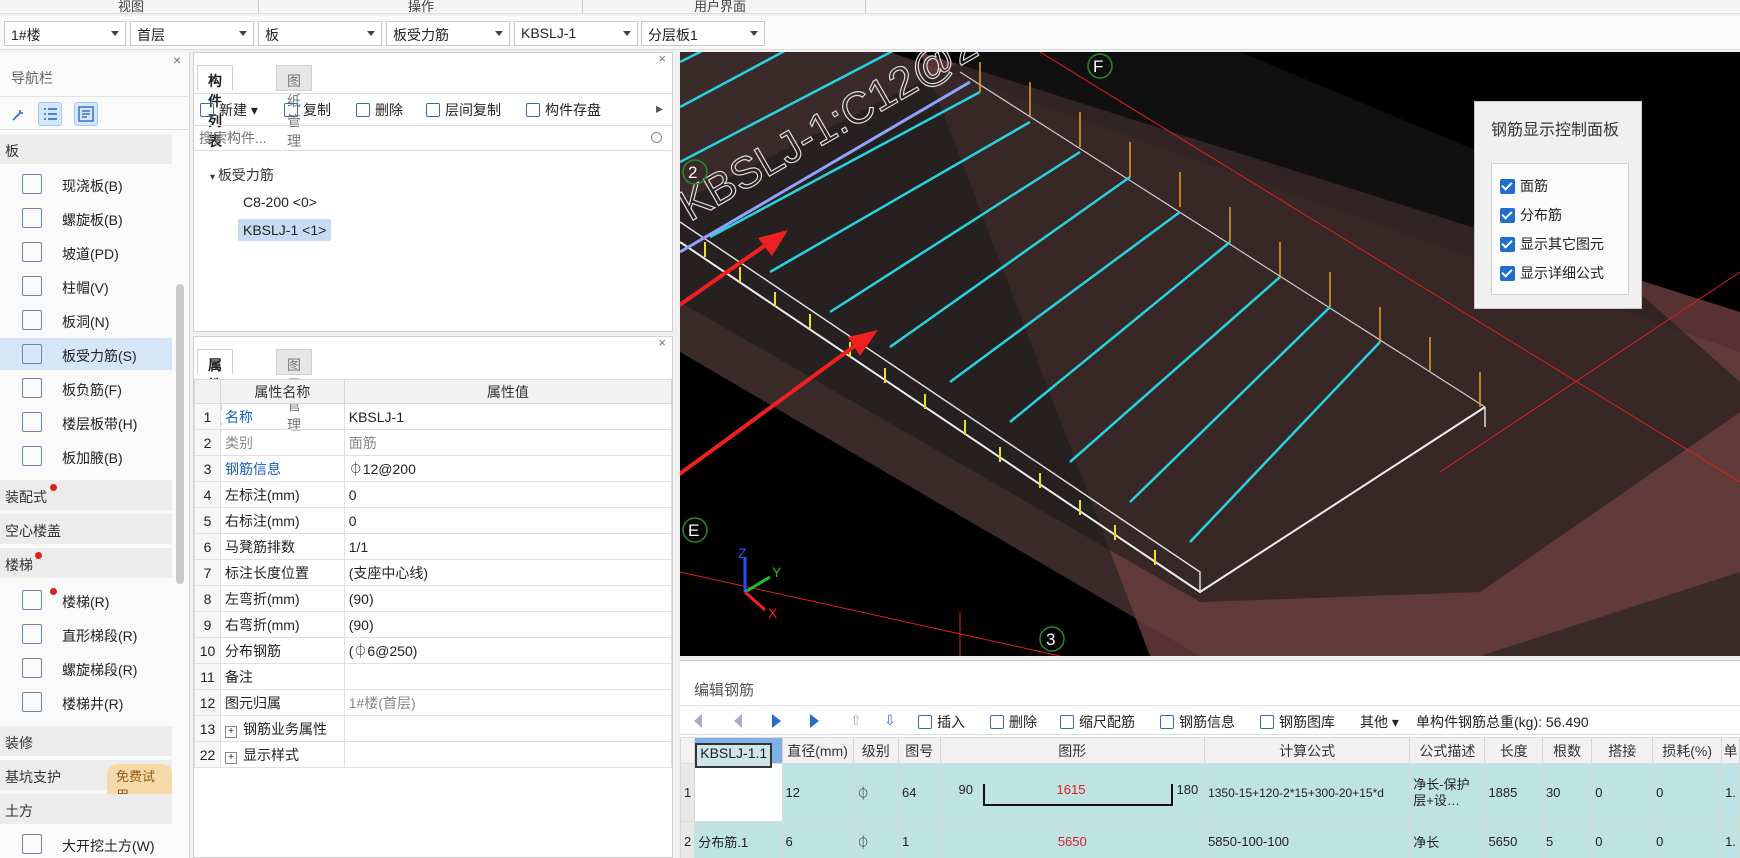 This screenshot has width=1740, height=858. Describe the element at coordinates (86, 529) in the screenshot. I see `nav-category-hollow: 空心楼盖` at that location.